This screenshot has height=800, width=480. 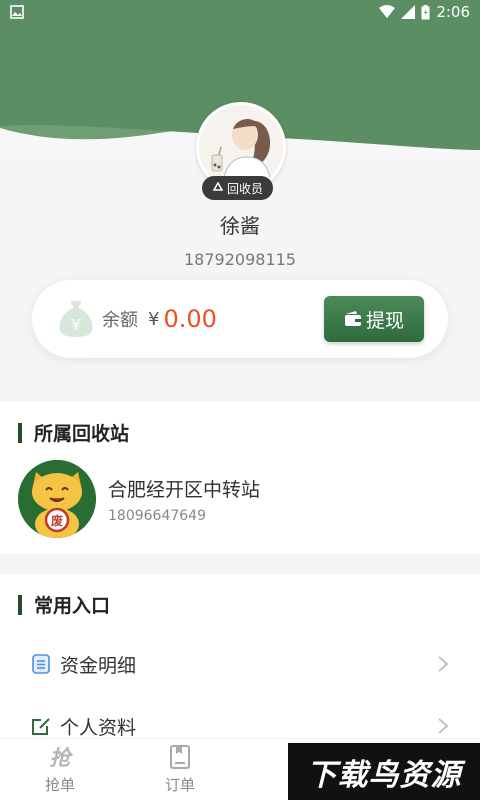 I want to click on tab-orders: 订单, so click(x=180, y=769).